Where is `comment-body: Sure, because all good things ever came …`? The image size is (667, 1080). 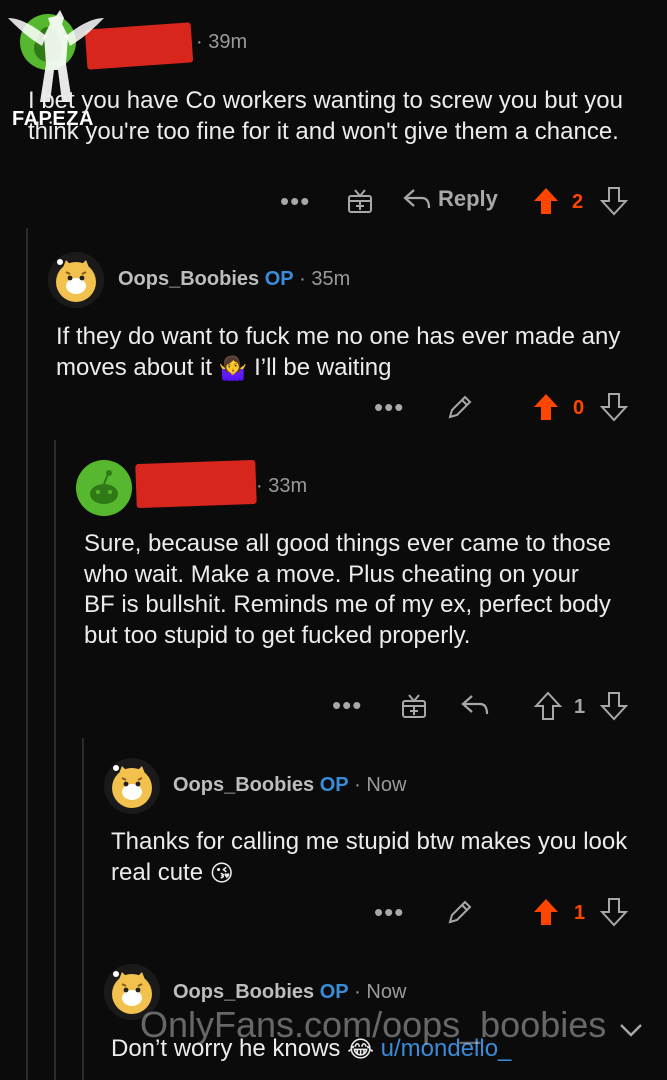 comment-body: Sure, because all good things ever came … is located at coordinates (347, 589).